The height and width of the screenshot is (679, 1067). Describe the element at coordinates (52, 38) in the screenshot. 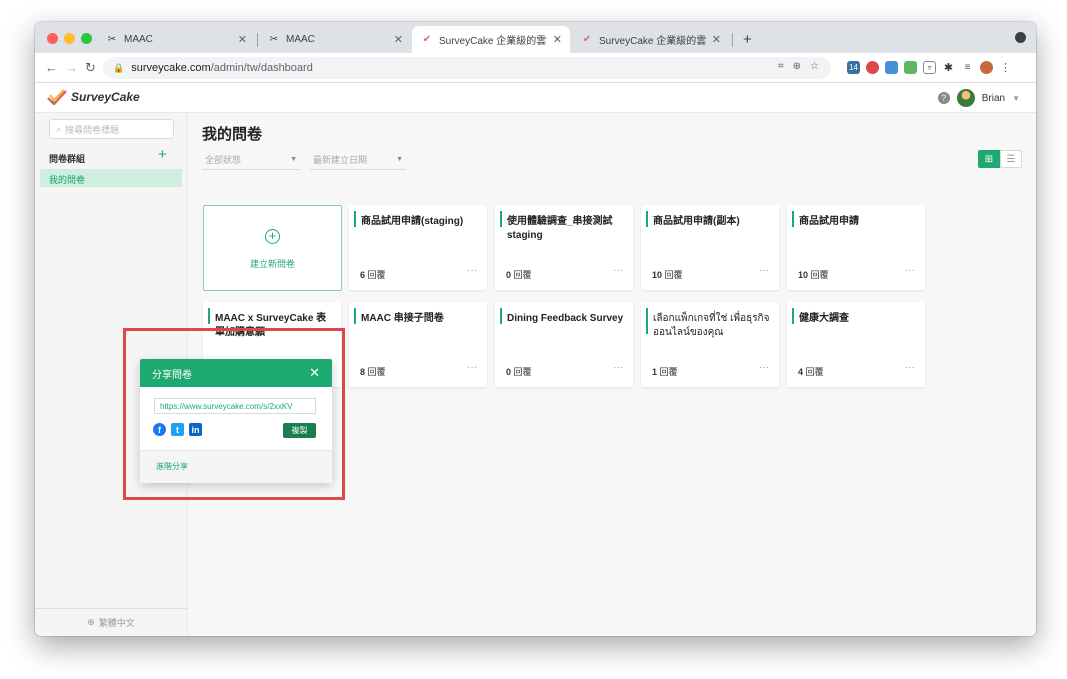

I see `close-window-button` at that location.